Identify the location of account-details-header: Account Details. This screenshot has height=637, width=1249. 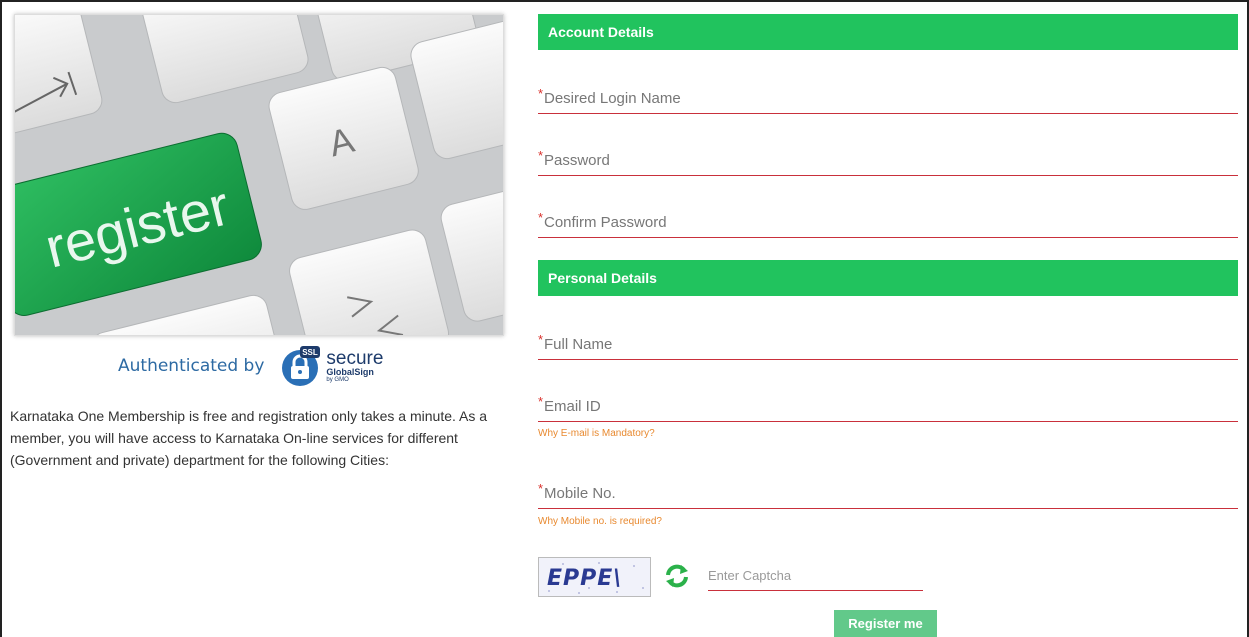
(888, 32).